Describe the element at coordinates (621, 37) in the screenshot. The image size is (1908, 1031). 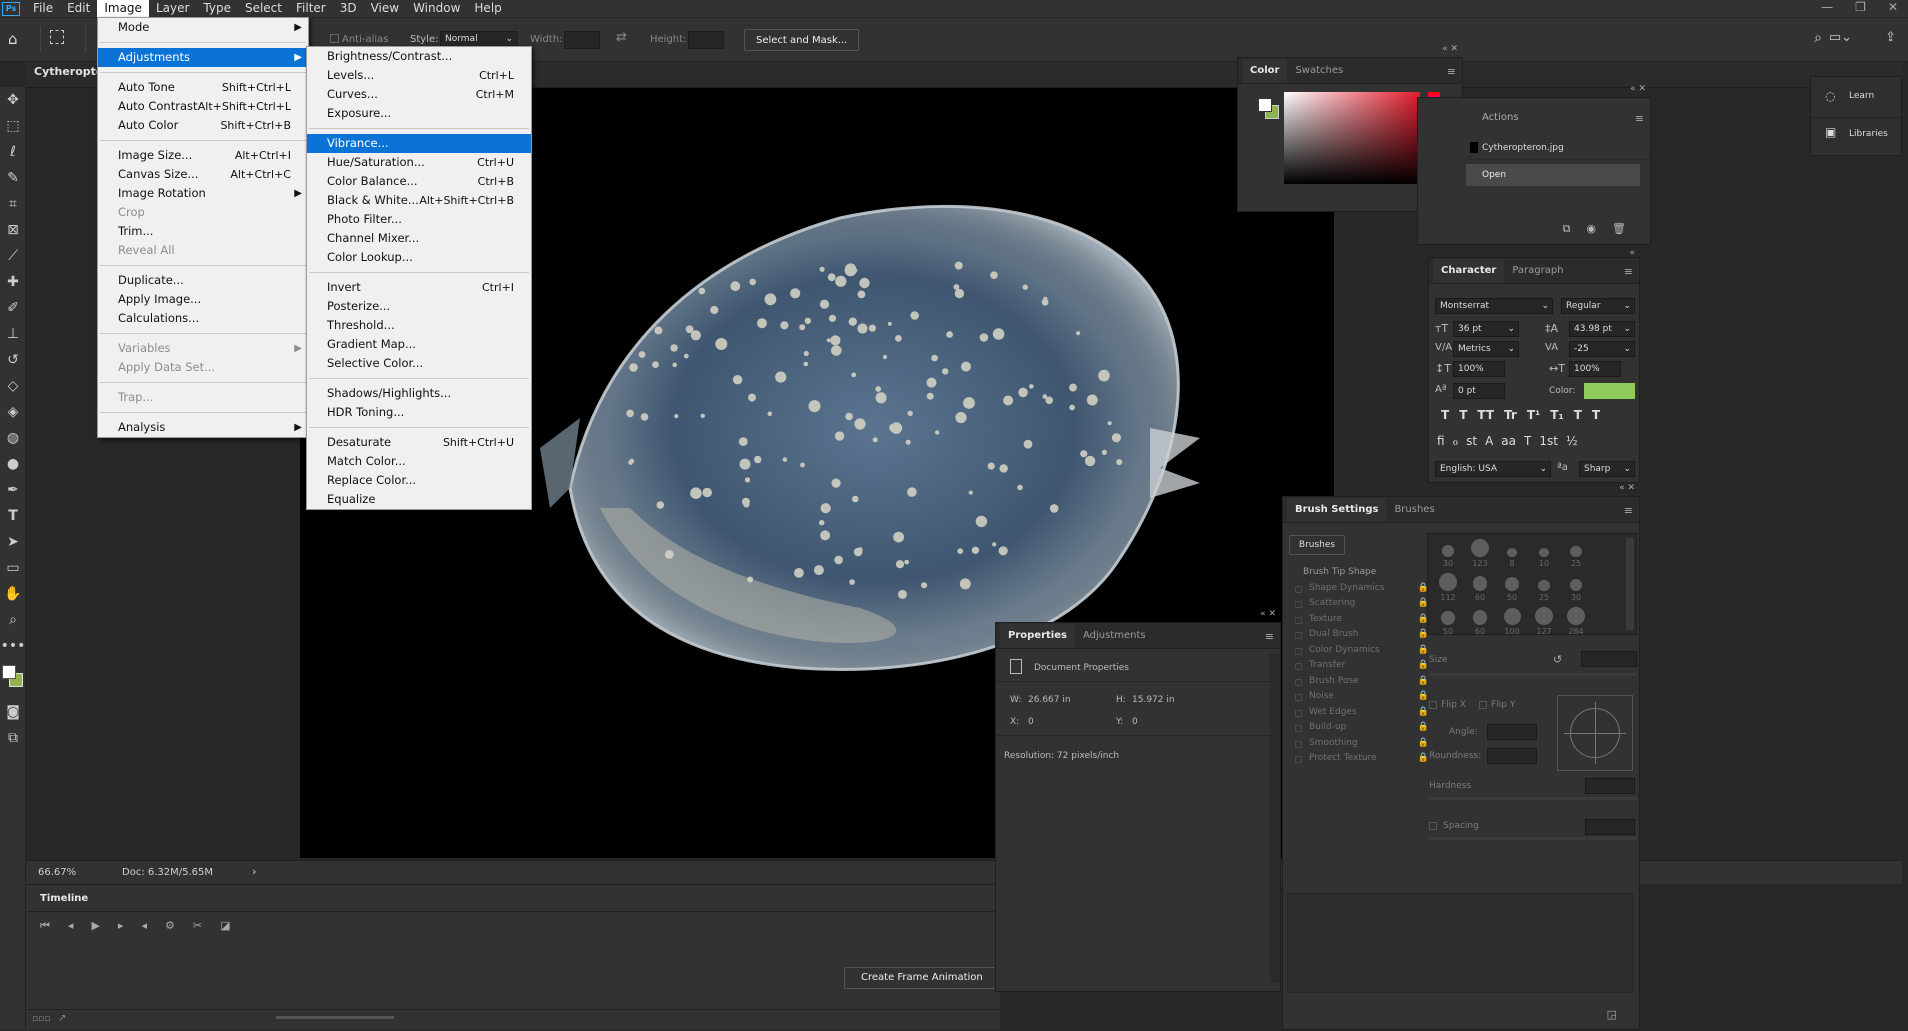
I see `swap-icon: ⇄` at that location.